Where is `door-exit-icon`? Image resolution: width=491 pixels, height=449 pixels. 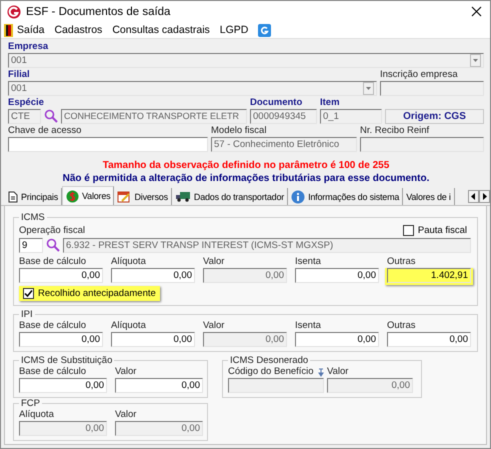
door-exit-icon is located at coordinates (8, 30).